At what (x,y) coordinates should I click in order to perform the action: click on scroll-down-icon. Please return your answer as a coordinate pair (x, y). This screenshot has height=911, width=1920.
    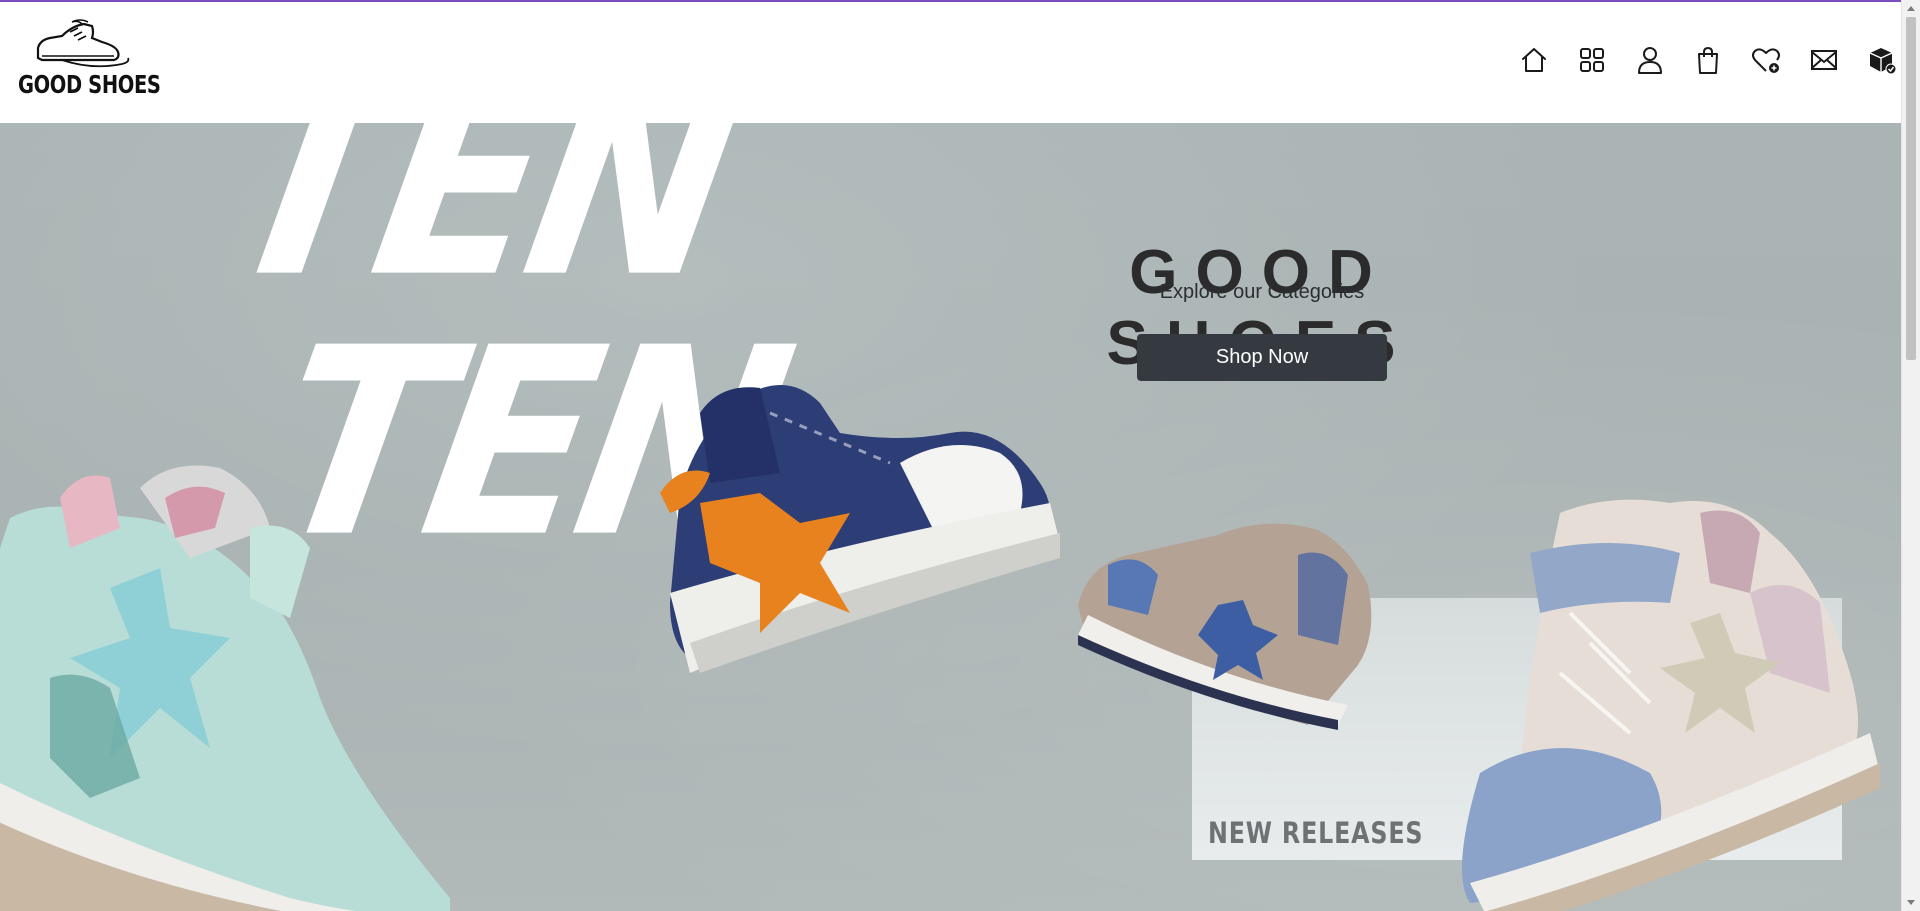
    Looking at the image, I should click on (1911, 902).